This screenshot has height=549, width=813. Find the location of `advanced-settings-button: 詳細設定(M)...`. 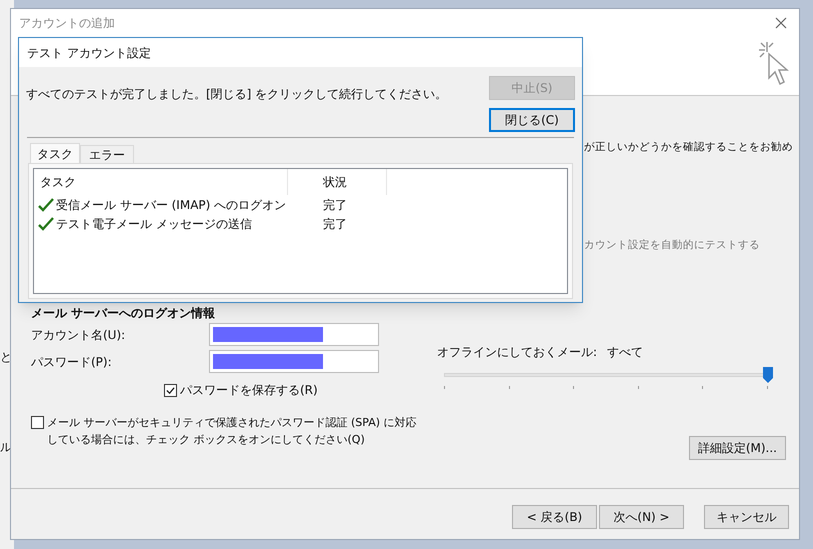

advanced-settings-button: 詳細設定(M)... is located at coordinates (737, 448).